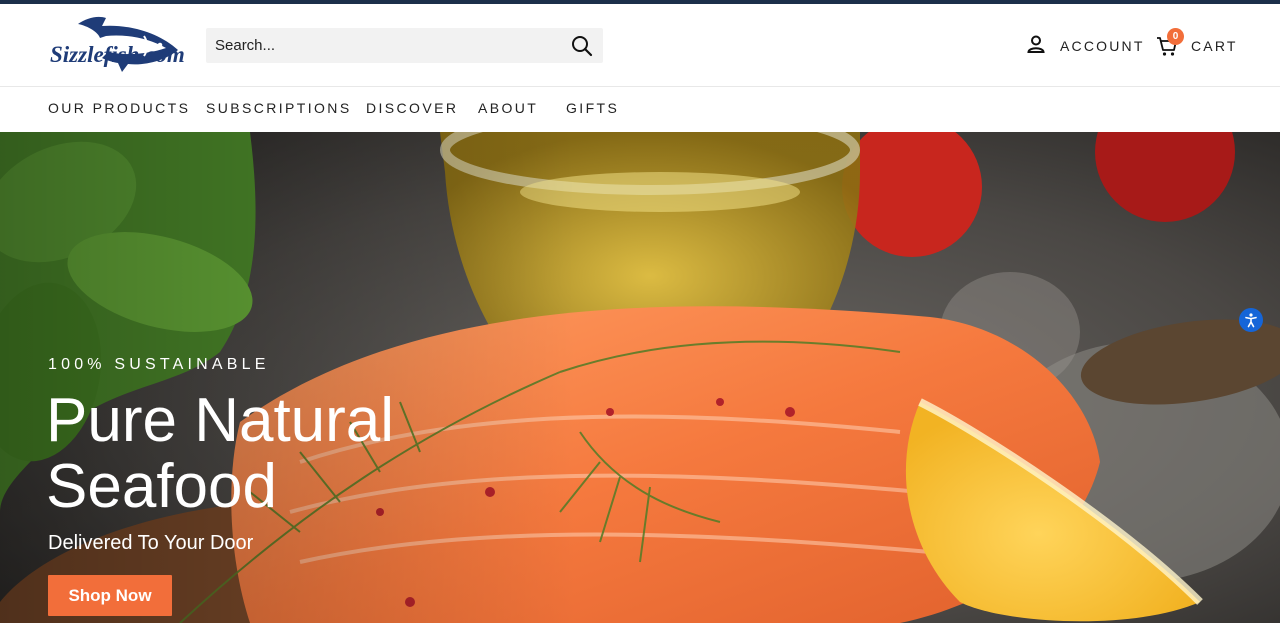 This screenshot has width=1280, height=623. I want to click on nav-item-discover: DISCOVER, so click(412, 108).